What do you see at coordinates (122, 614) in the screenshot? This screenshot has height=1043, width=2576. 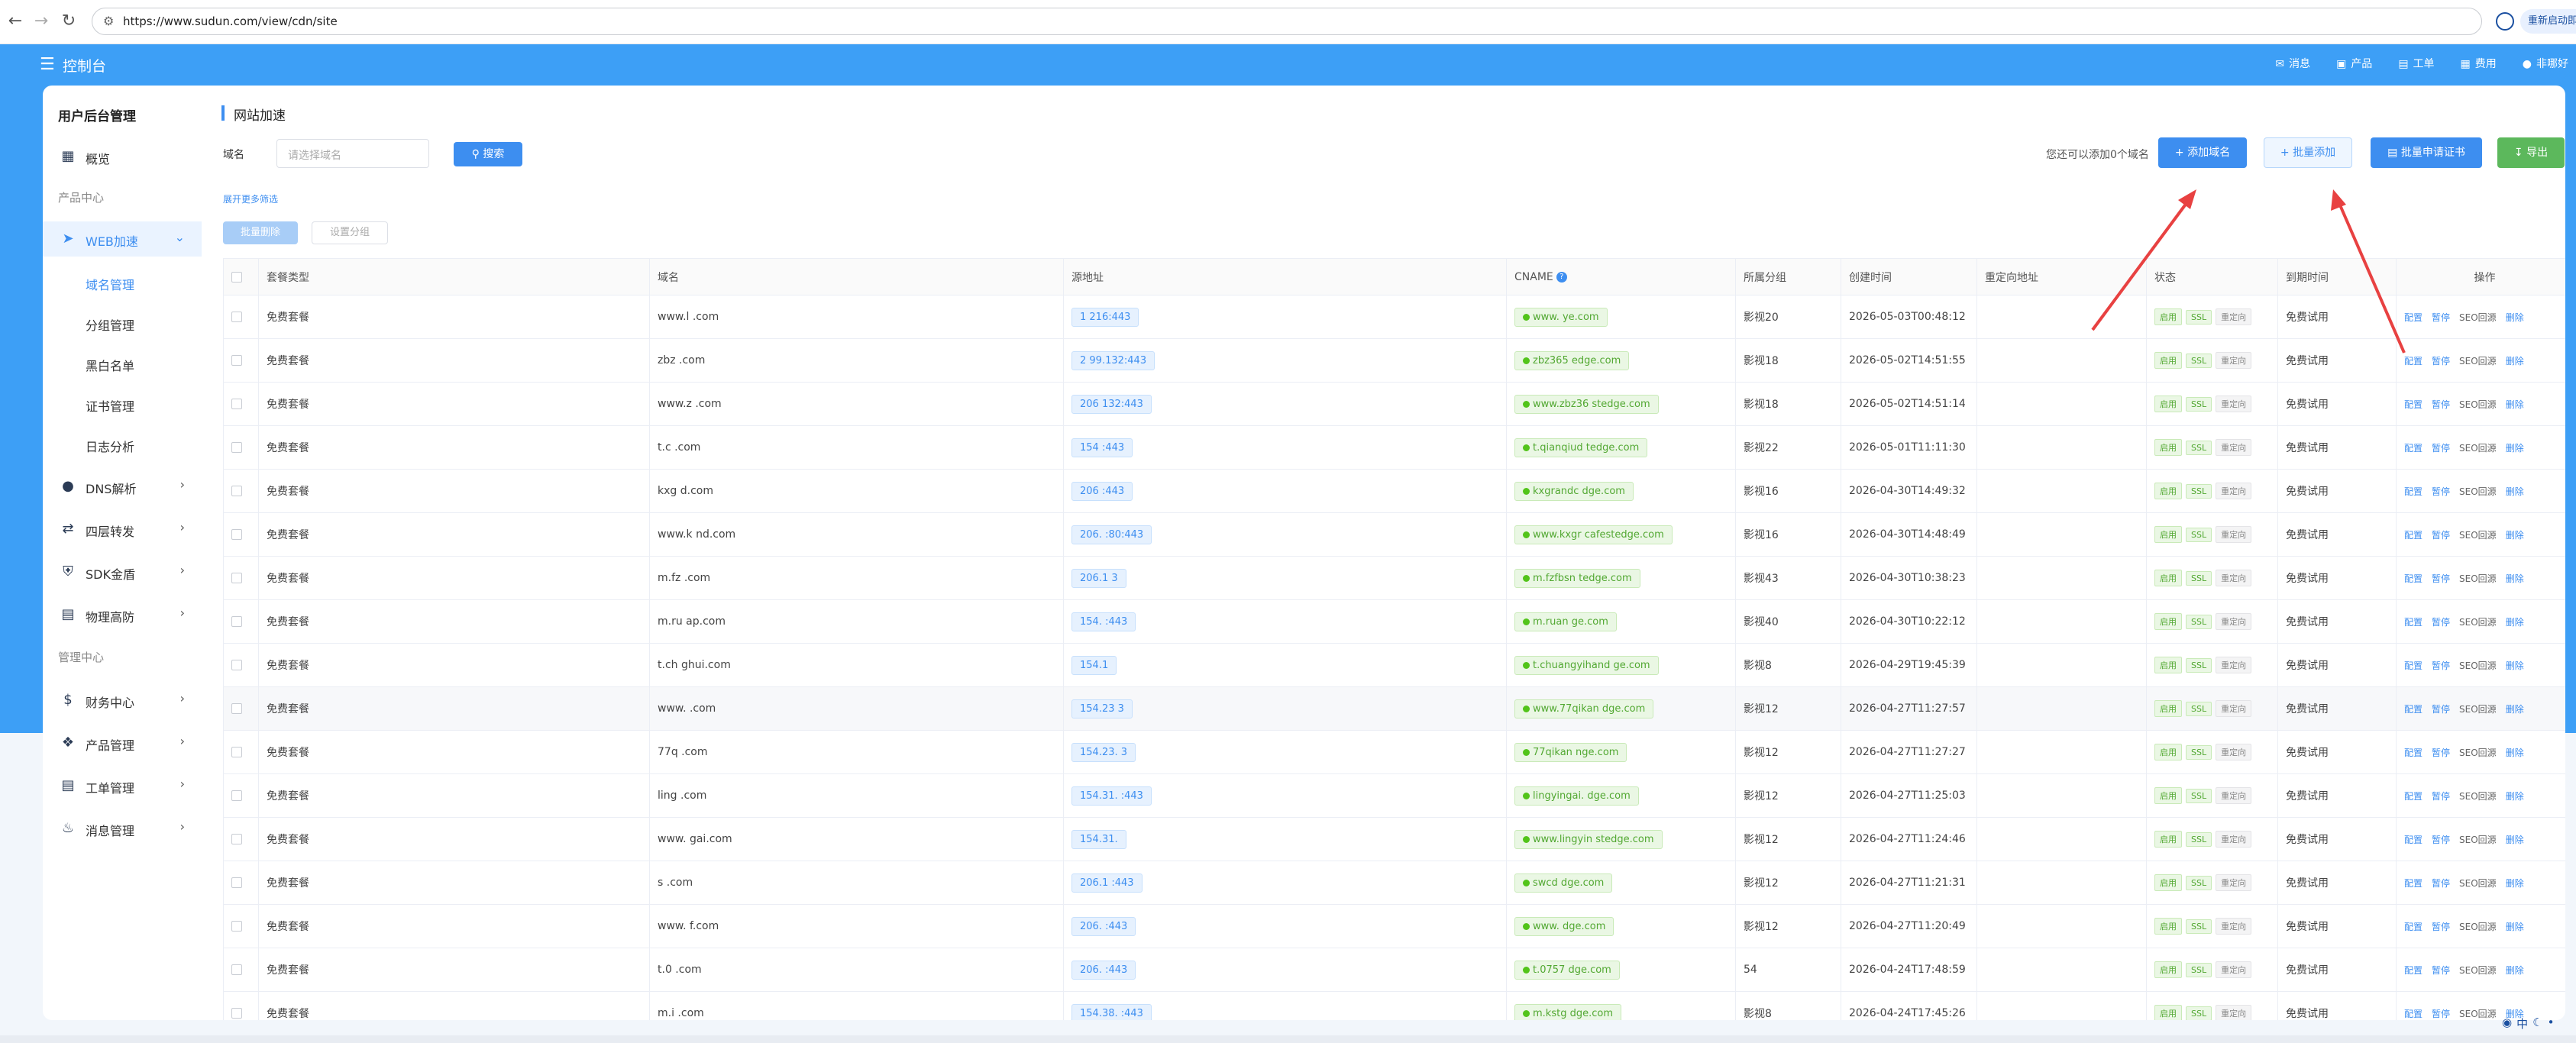 I see `sidebar-item-physical: ▤ 物理高防 ›` at bounding box center [122, 614].